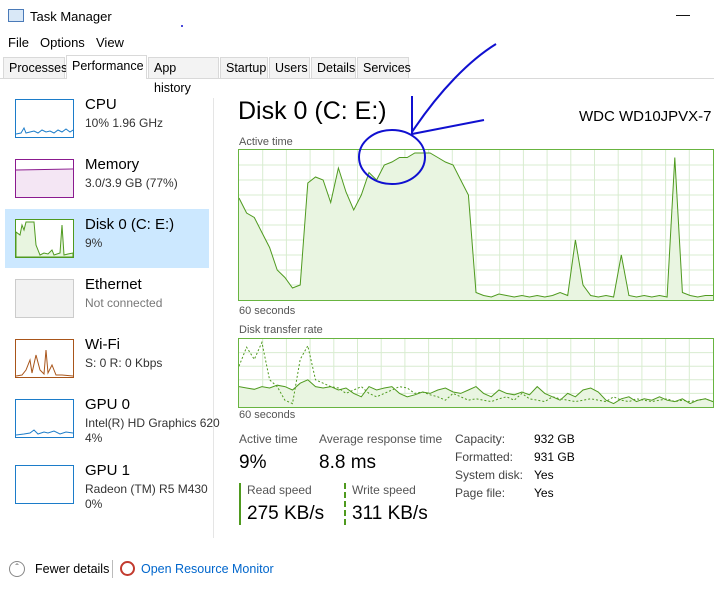  Describe the element at coordinates (392, 157) in the screenshot. I see `annotation-circle` at that location.